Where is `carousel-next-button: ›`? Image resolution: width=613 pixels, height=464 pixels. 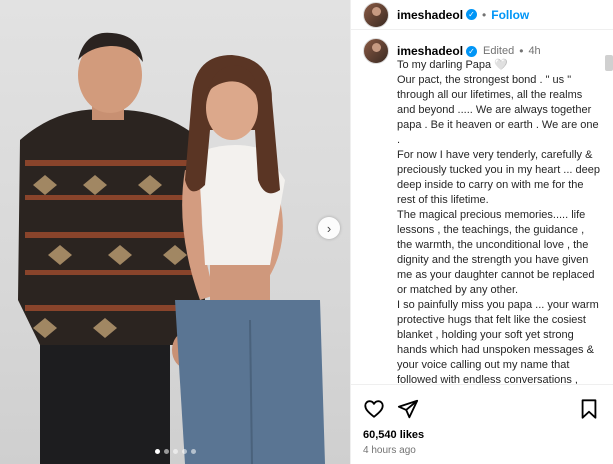 carousel-next-button: › is located at coordinates (329, 228).